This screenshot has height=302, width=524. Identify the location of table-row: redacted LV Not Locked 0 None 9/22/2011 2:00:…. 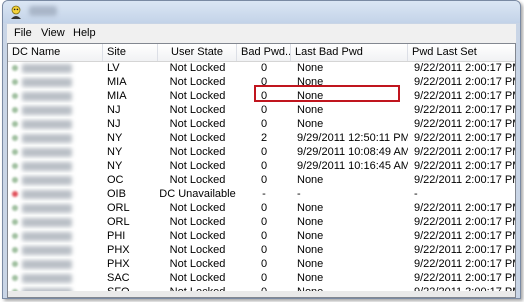
(261, 68).